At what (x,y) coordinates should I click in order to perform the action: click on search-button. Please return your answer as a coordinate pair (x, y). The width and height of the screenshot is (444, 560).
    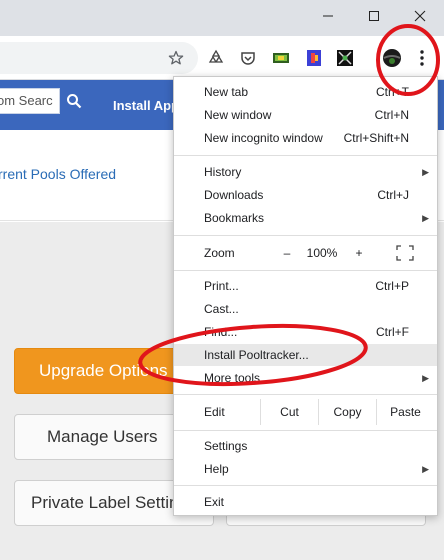
    Looking at the image, I should click on (74, 101).